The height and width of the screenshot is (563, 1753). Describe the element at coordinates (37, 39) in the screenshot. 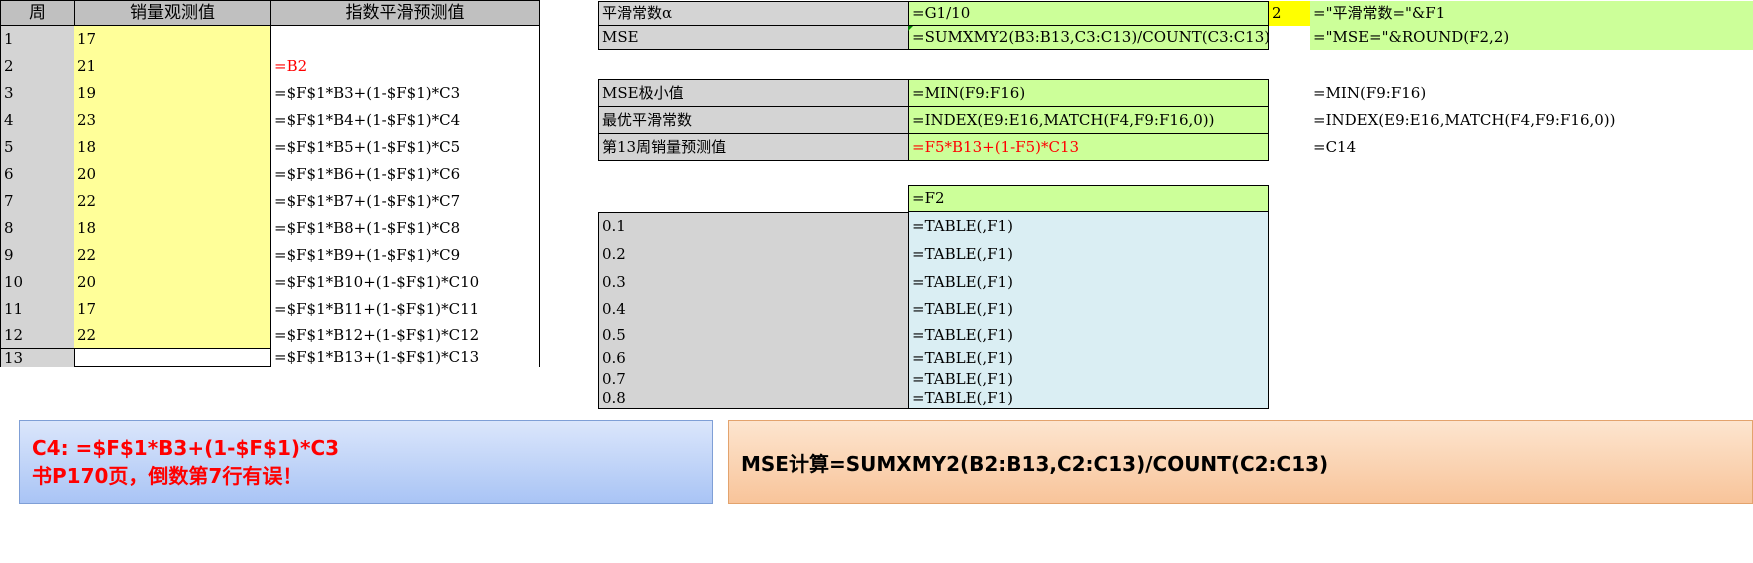

I see `week-cell: 1` at that location.